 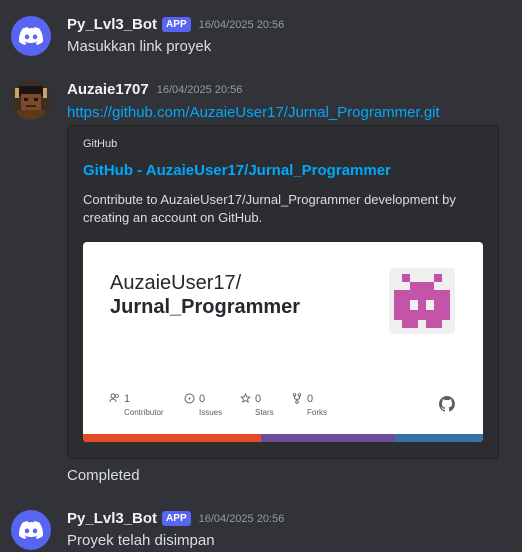 I want to click on stat-label: Stars, so click(x=264, y=412).